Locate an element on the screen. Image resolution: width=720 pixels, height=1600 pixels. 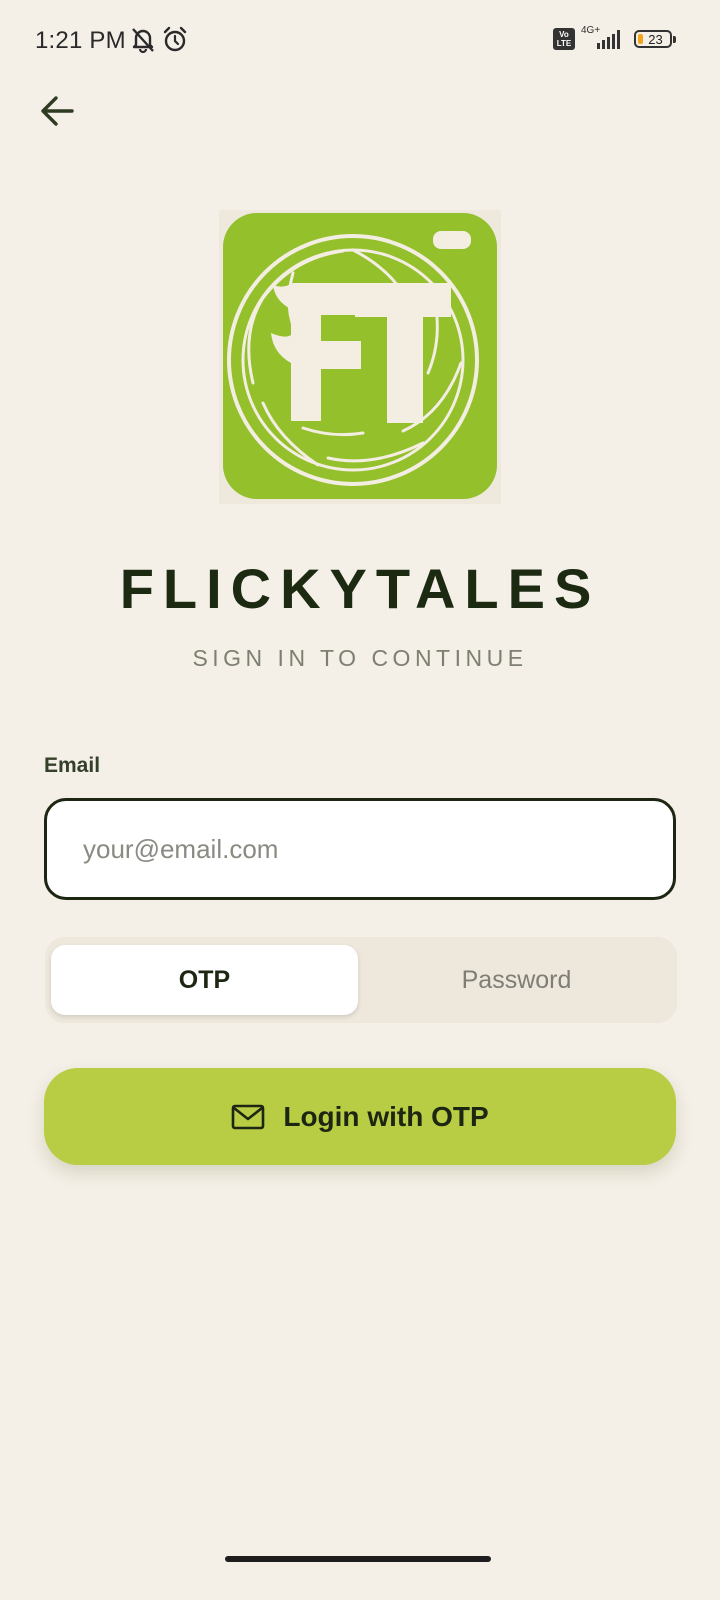
tab-otp: OTP is located at coordinates (204, 980).